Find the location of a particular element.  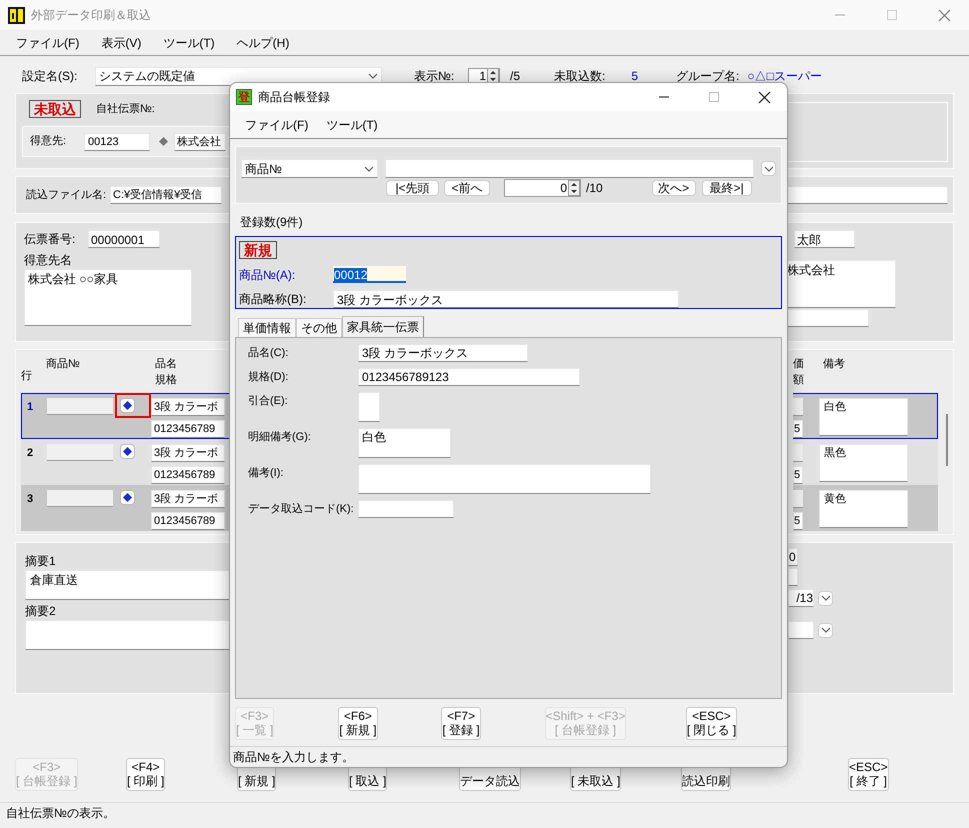

search-key-dropdown: 商品№ is located at coordinates (309, 168).